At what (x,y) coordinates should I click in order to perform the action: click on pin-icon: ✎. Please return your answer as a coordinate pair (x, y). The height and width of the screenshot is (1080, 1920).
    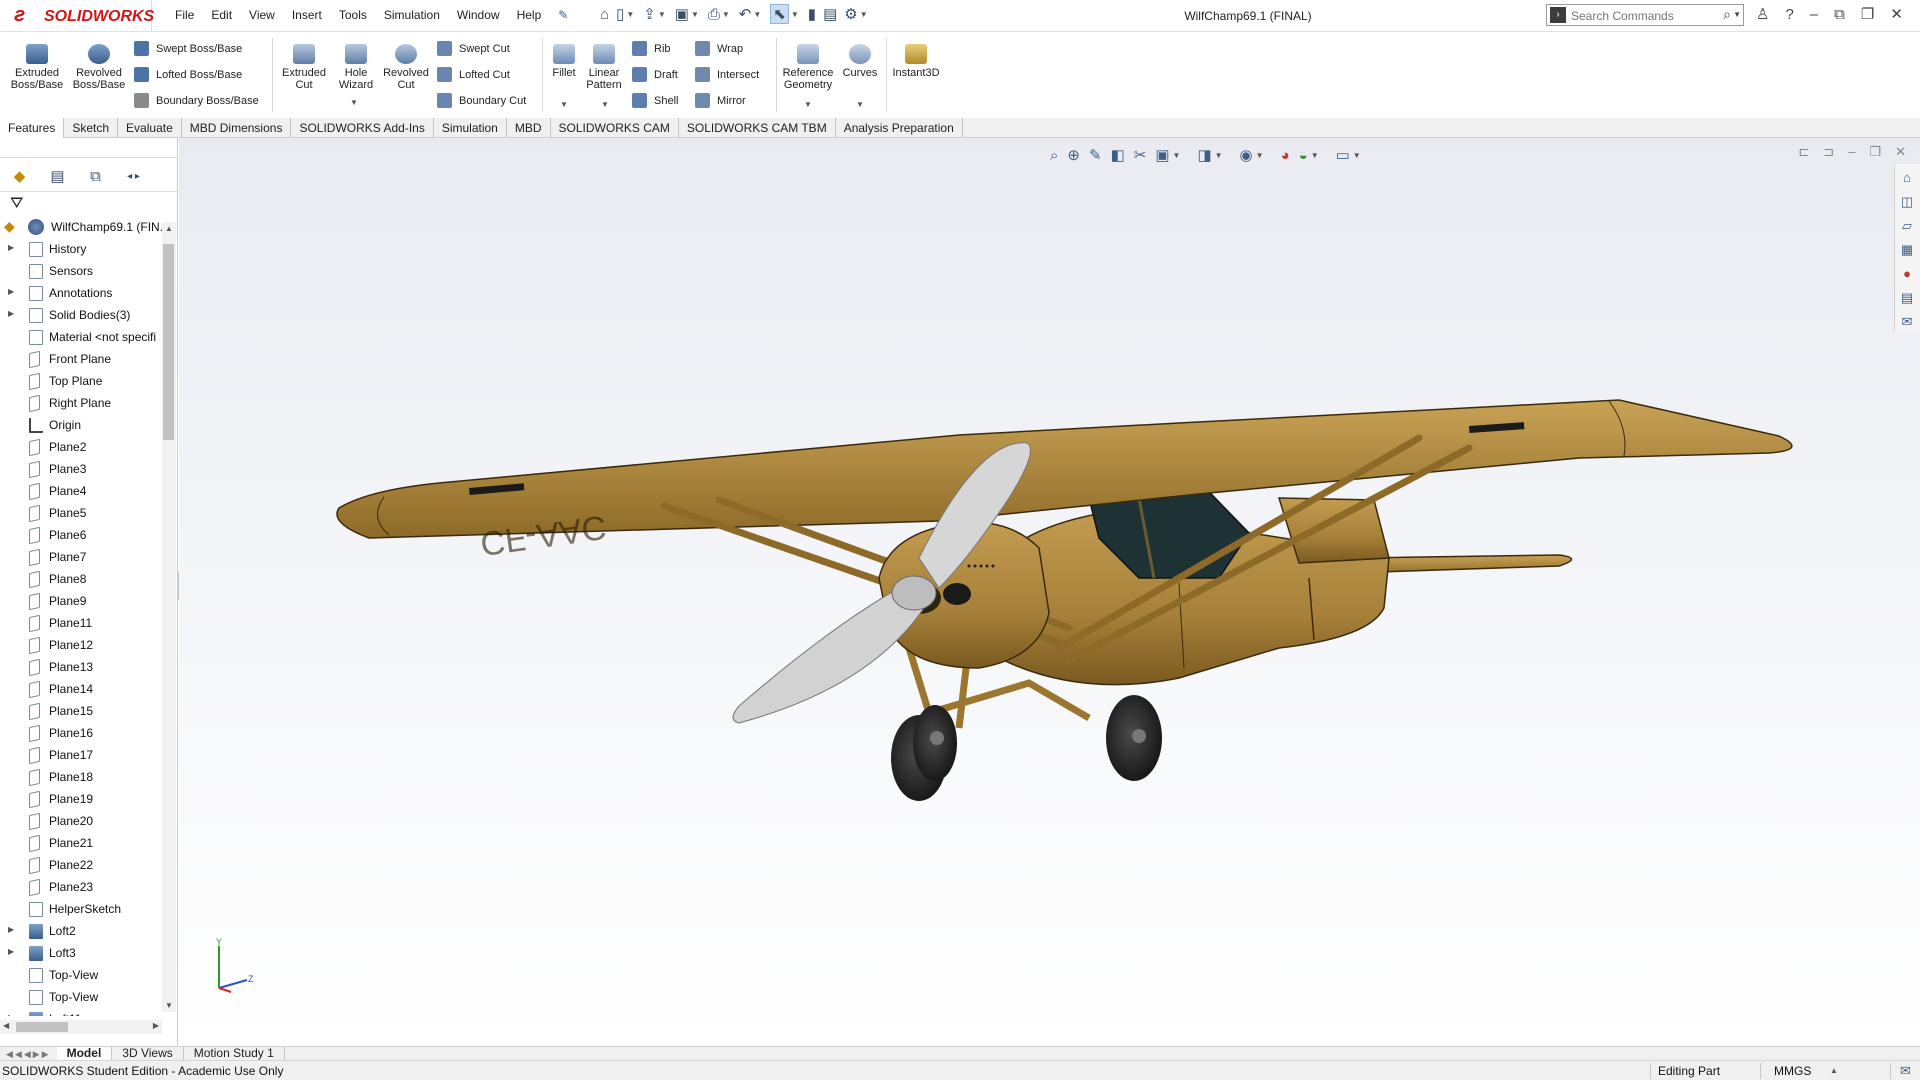
    Looking at the image, I should click on (563, 15).